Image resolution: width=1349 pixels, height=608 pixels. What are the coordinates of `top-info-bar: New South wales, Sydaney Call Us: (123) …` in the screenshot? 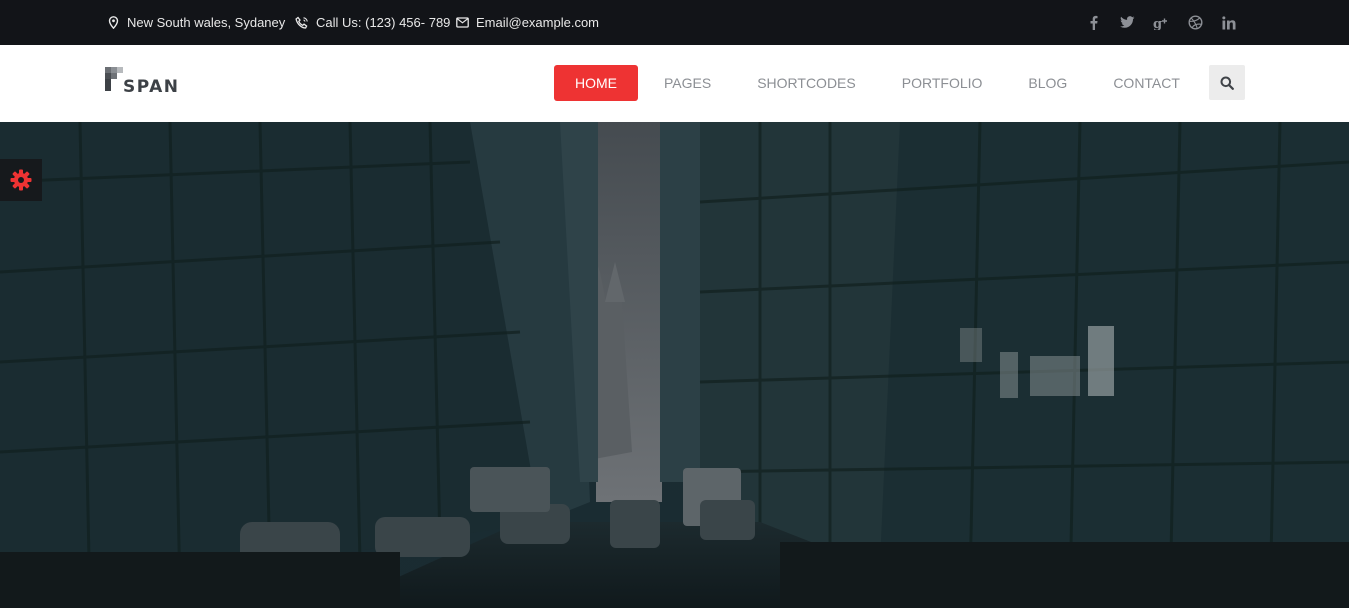 It's located at (674, 22).